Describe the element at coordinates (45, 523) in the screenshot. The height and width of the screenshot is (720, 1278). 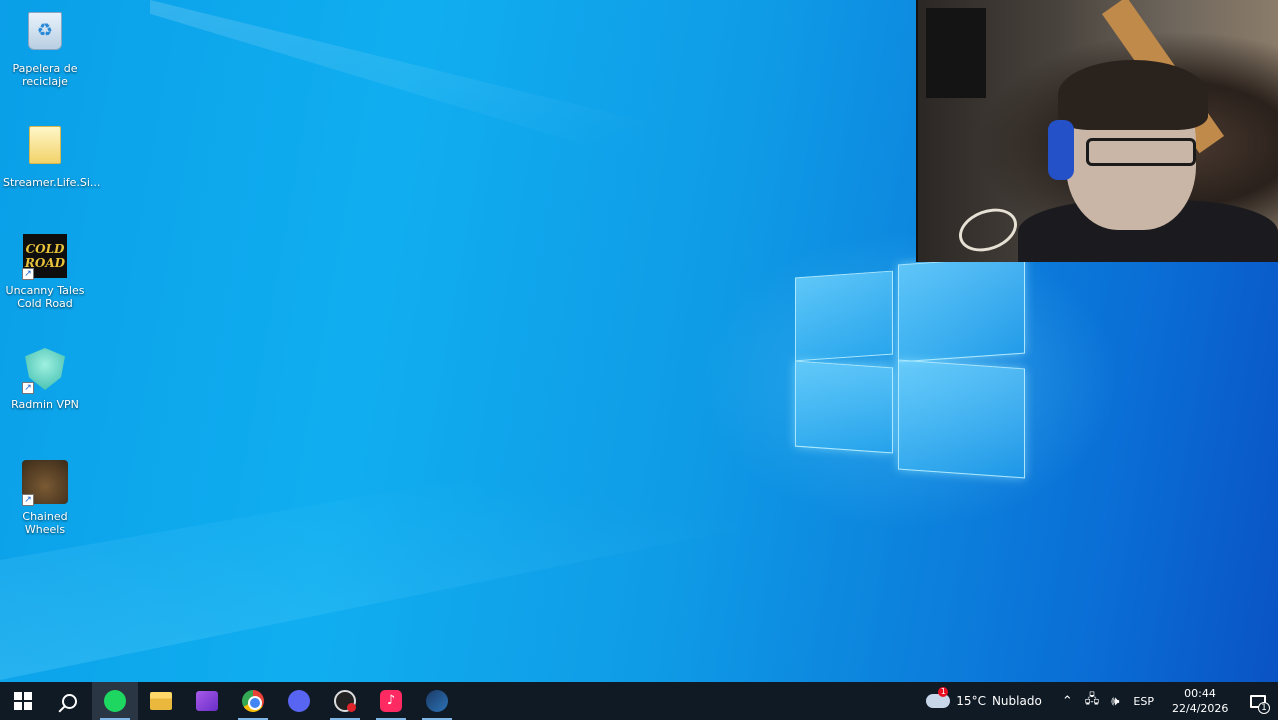
I see `desktop-icon-label: Chained Wheels` at that location.